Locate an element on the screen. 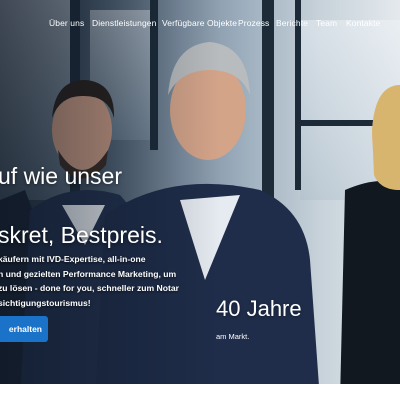  hero-description-line: käufern mit IVD-Expertise, all-in-one is located at coordinates (73, 259).